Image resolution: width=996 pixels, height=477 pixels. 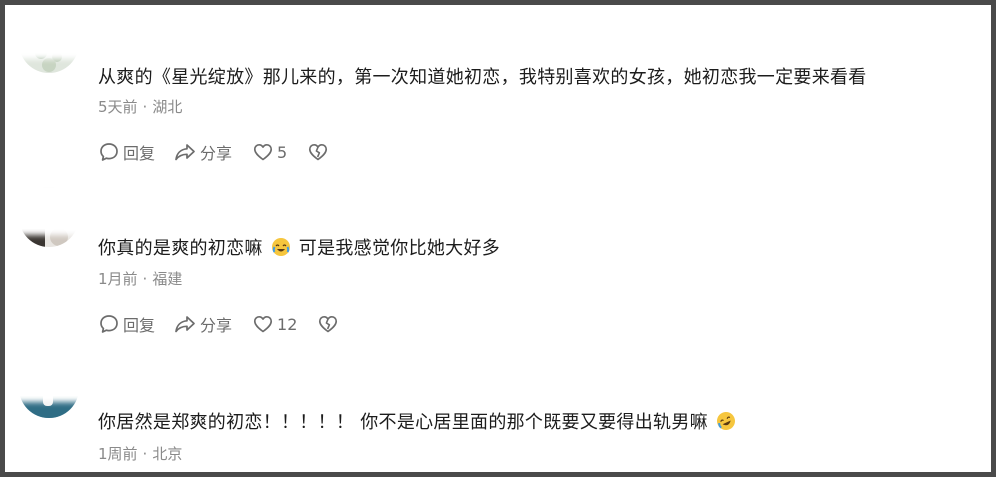 What do you see at coordinates (118, 279) in the screenshot?
I see `comment-time: 1月前` at bounding box center [118, 279].